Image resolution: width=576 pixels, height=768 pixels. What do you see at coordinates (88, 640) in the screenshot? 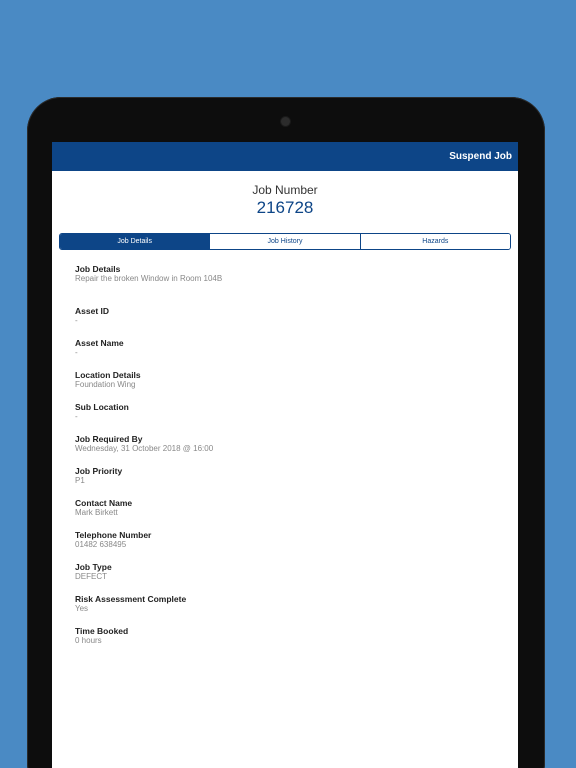
I see `field-value: 0 hours` at bounding box center [88, 640].